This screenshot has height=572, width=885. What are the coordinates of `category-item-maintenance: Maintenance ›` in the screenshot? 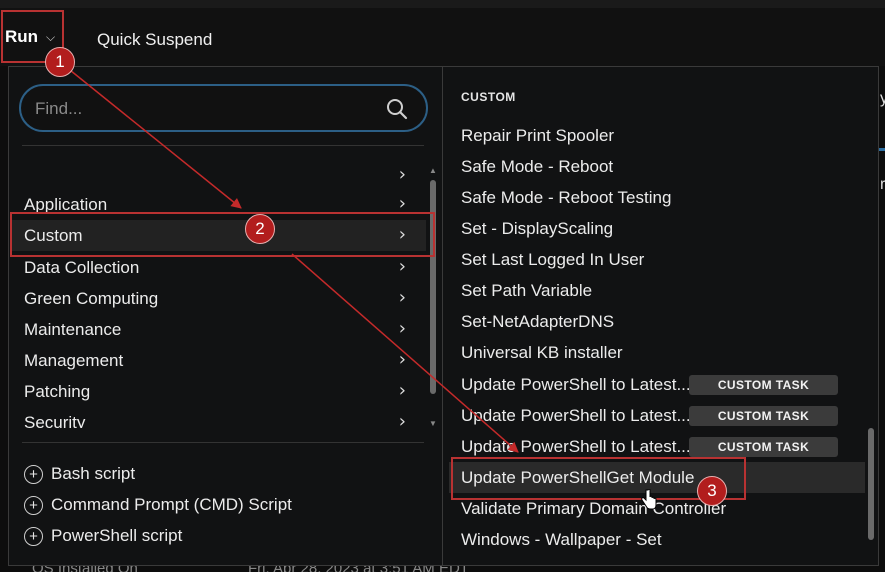 It's located at (218, 329).